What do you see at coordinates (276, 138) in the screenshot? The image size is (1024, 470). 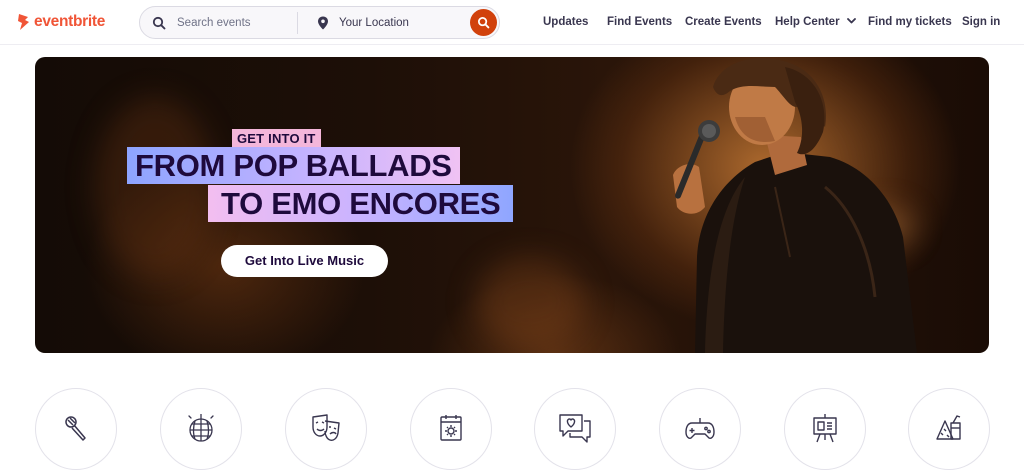 I see `hero-kicker: GET INTO IT` at bounding box center [276, 138].